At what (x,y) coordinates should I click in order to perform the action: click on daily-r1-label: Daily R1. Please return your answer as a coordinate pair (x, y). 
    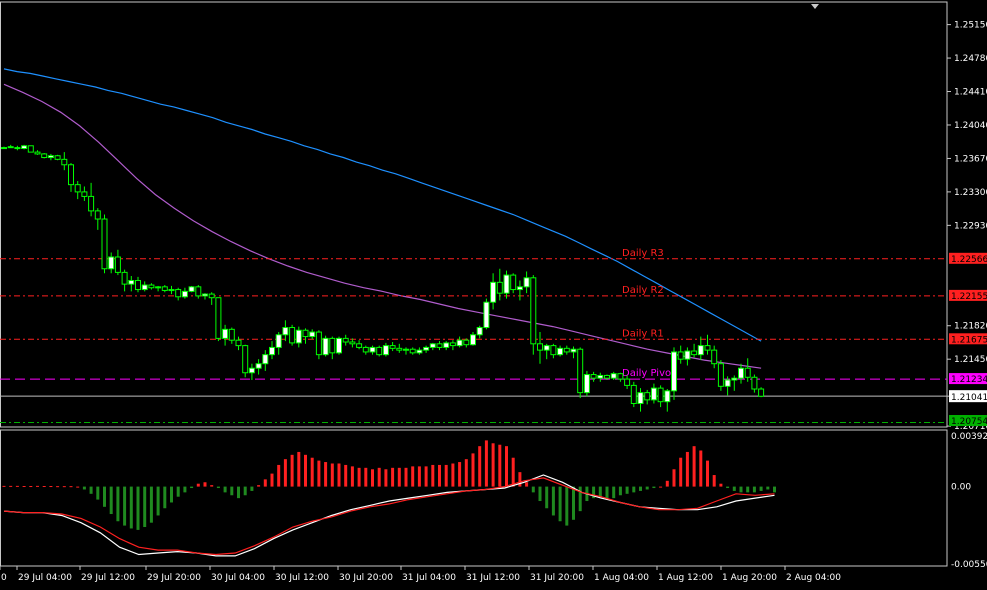
    Looking at the image, I should click on (643, 333).